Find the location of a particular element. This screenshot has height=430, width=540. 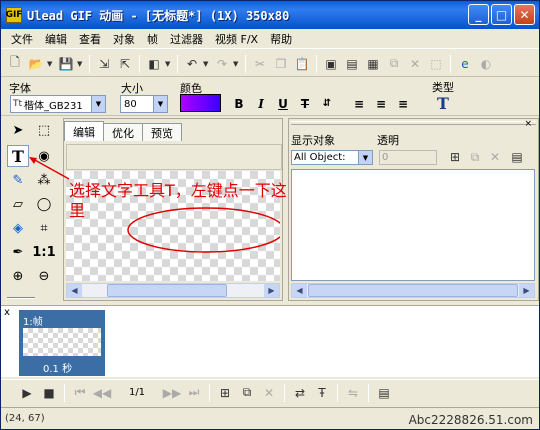

menu-file: 文件 is located at coordinates (22, 39).